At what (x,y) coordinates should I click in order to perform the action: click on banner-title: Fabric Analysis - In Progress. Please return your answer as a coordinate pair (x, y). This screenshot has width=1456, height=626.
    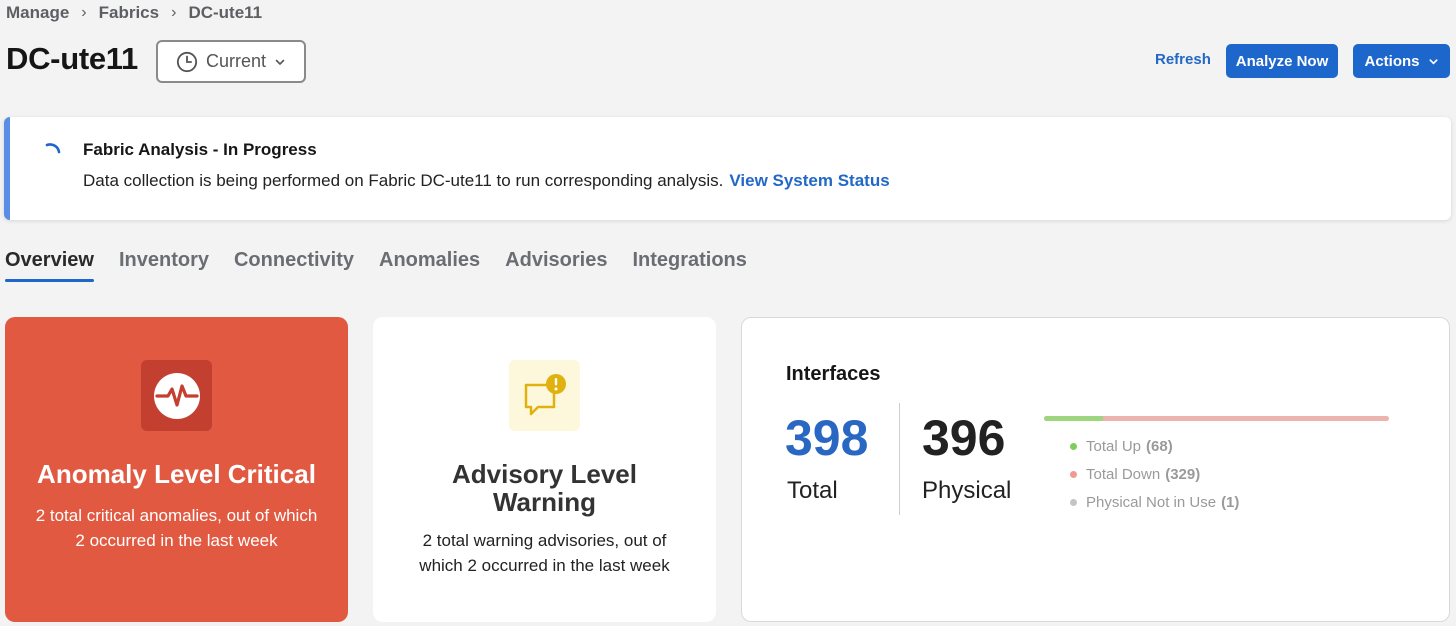
    Looking at the image, I should click on (200, 149).